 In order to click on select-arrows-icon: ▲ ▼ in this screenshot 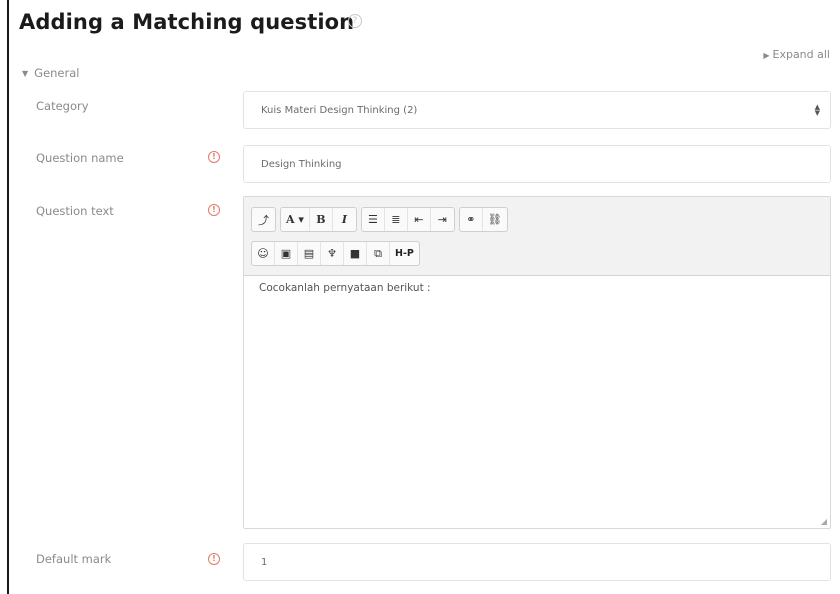, I will do `click(817, 110)`.